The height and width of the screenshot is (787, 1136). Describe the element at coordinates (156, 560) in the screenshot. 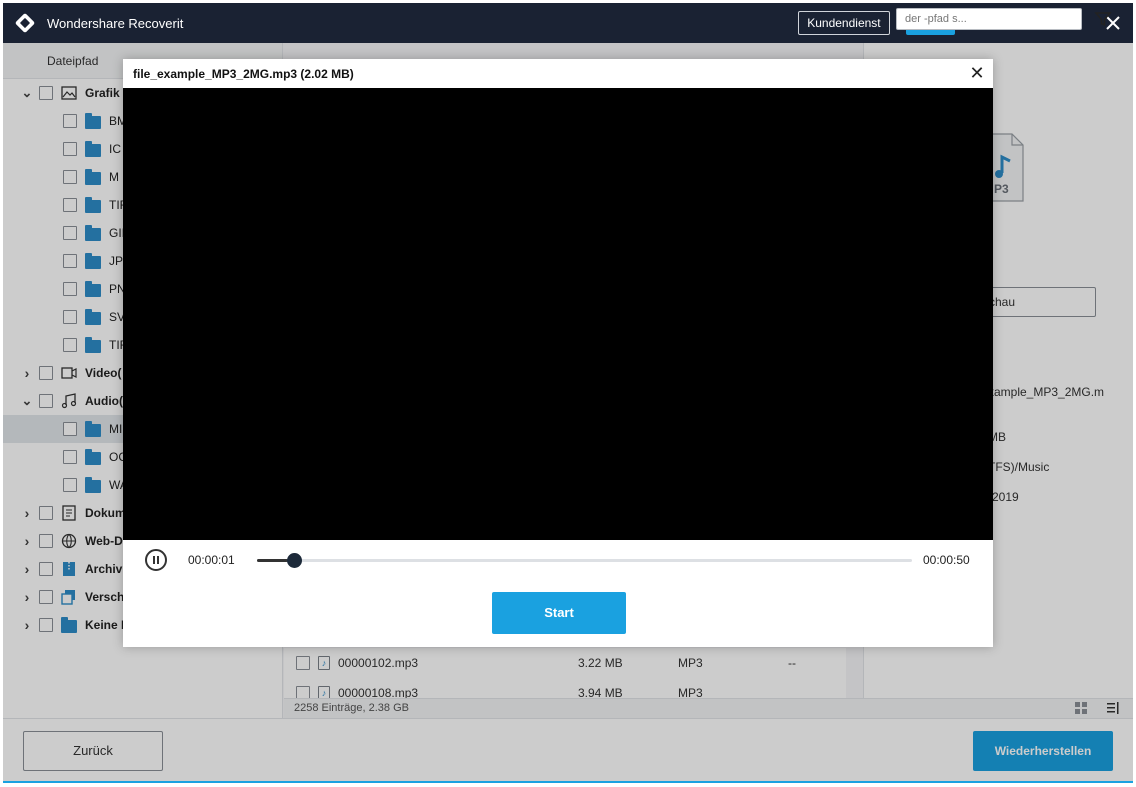

I see `pause-icon` at that location.